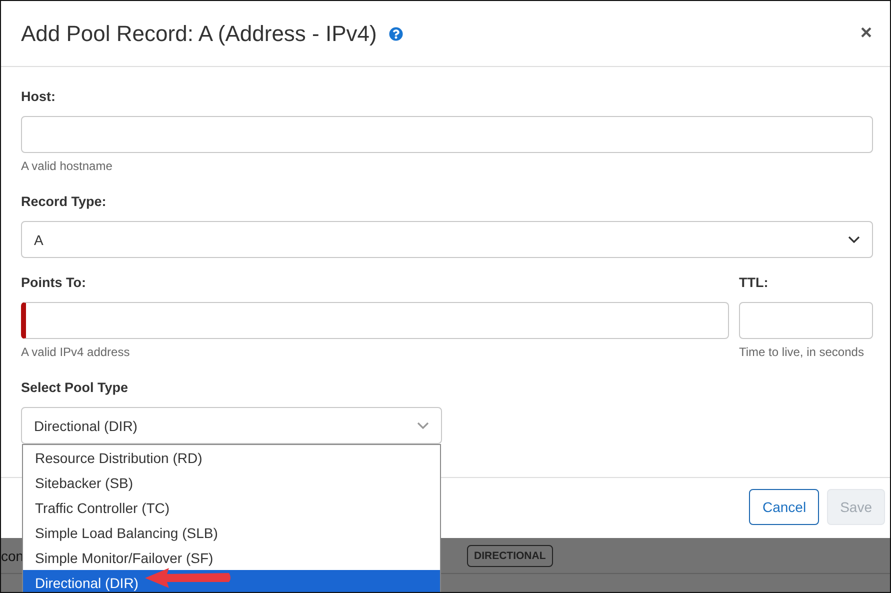 Image resolution: width=891 pixels, height=593 pixels. What do you see at coordinates (54, 283) in the screenshot?
I see `field-label: Points To:` at bounding box center [54, 283].